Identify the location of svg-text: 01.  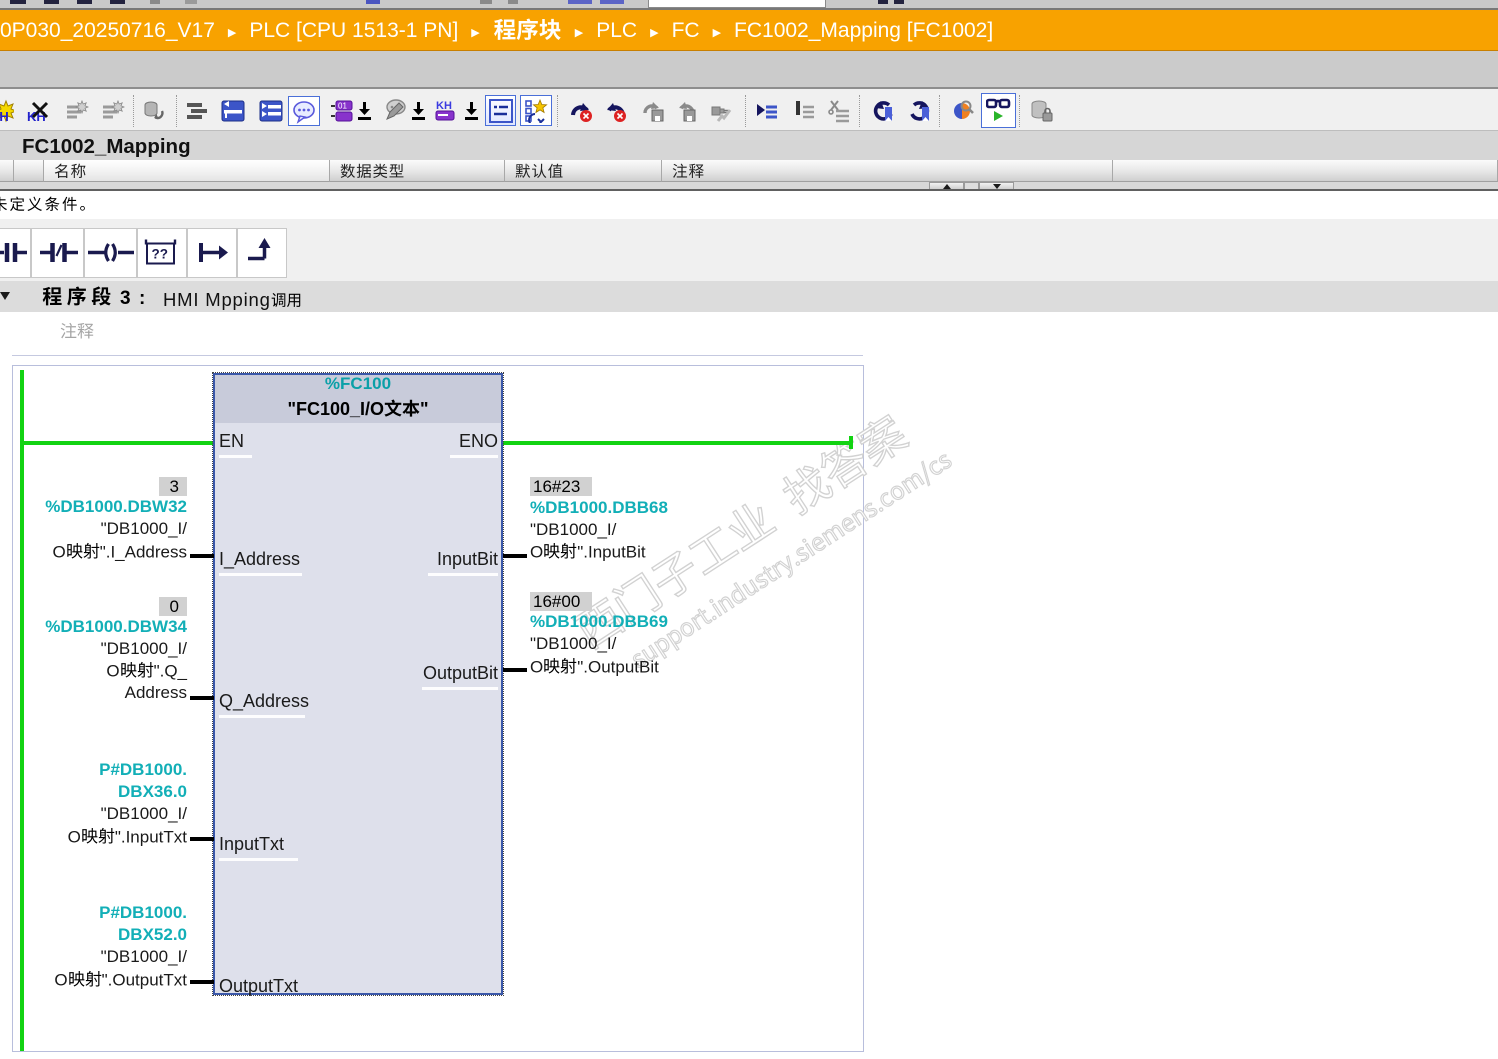
(342, 106).